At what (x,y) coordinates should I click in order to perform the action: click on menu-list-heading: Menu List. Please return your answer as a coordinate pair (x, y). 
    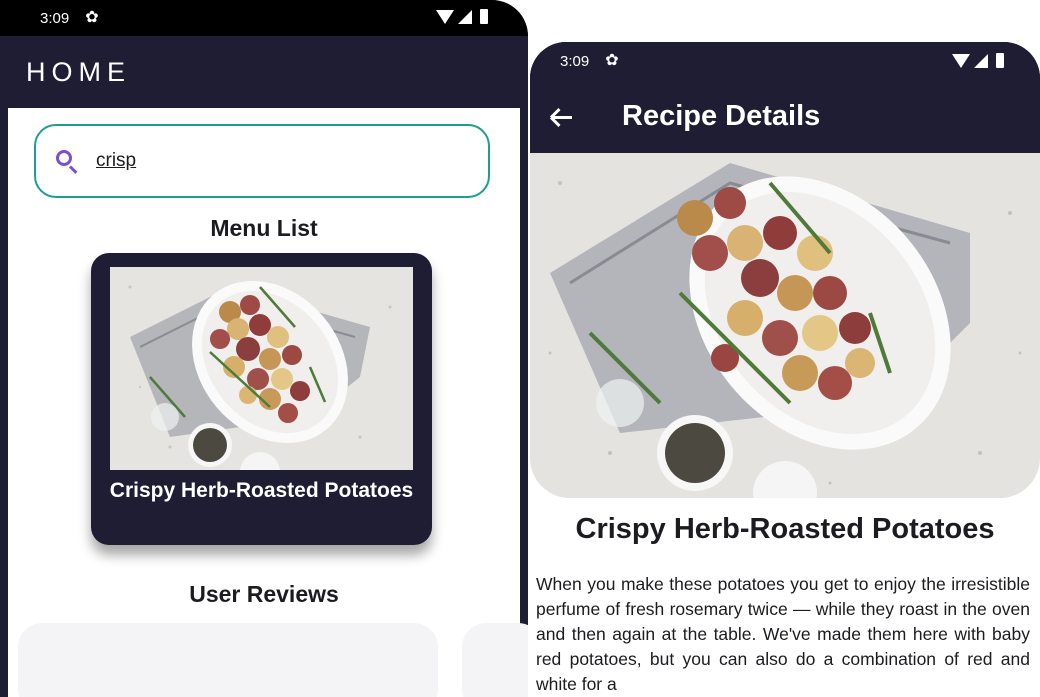
    Looking at the image, I should click on (264, 228).